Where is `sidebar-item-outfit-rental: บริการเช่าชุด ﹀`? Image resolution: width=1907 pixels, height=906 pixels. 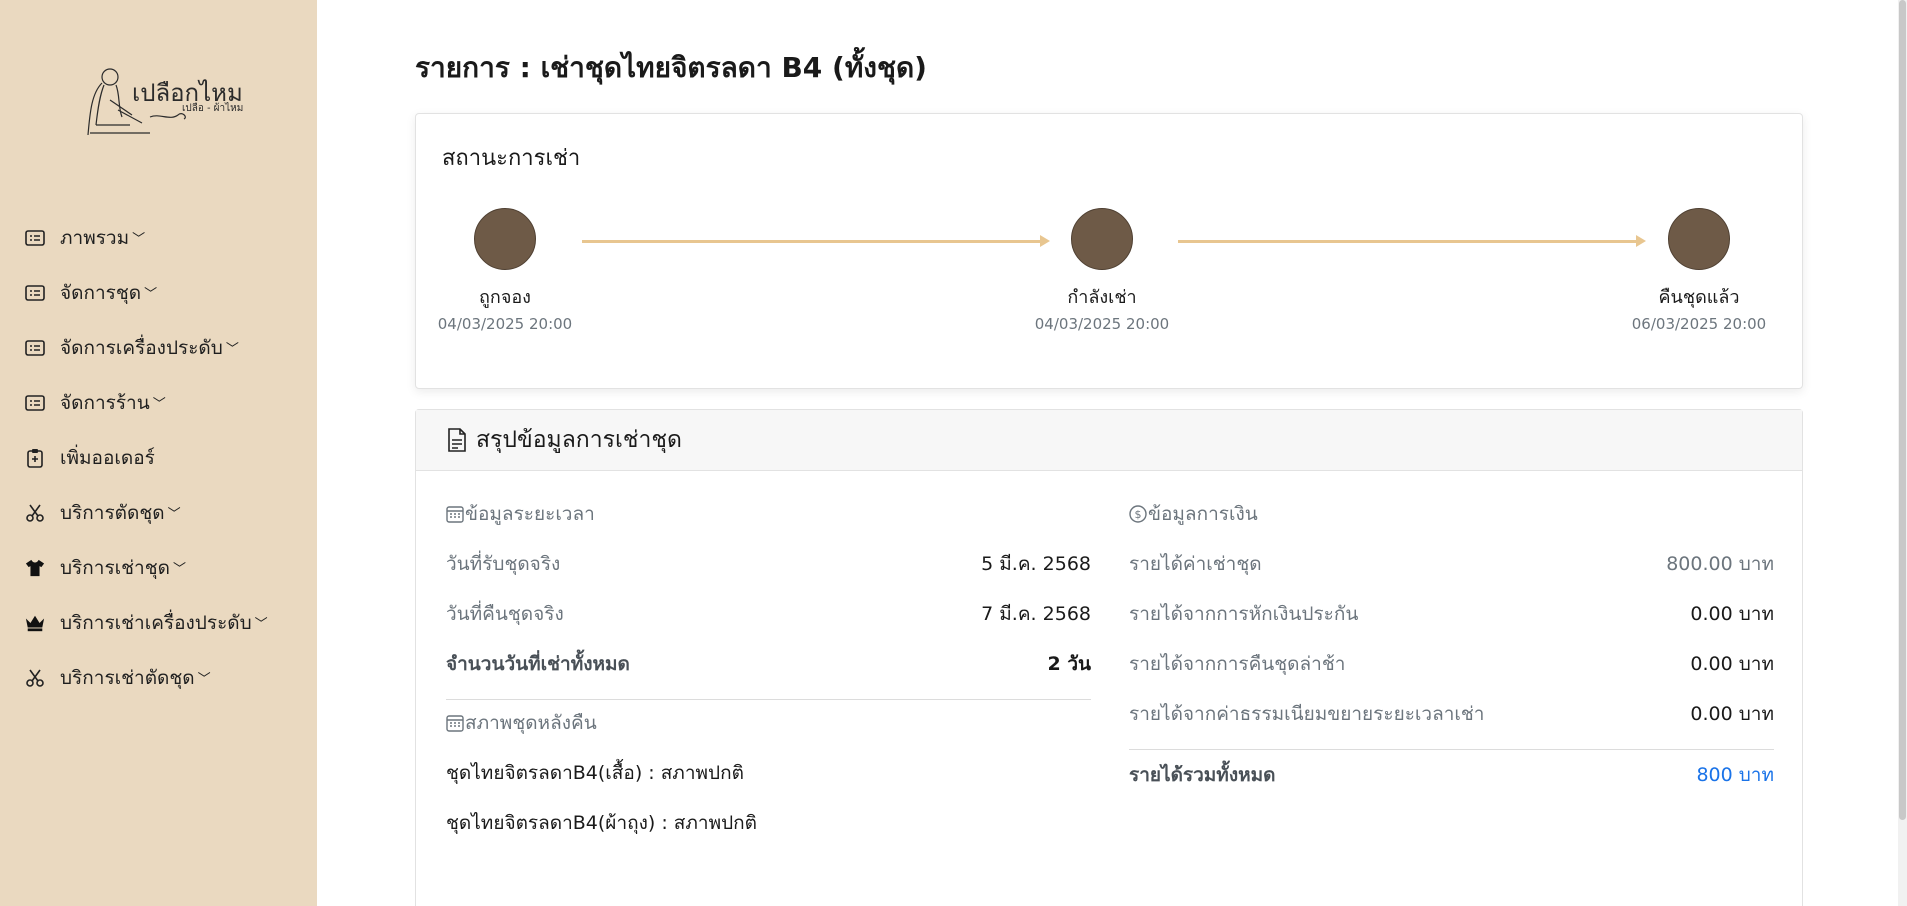
sidebar-item-outfit-rental: บริการเช่าชุด ﹀ is located at coordinates (158, 567).